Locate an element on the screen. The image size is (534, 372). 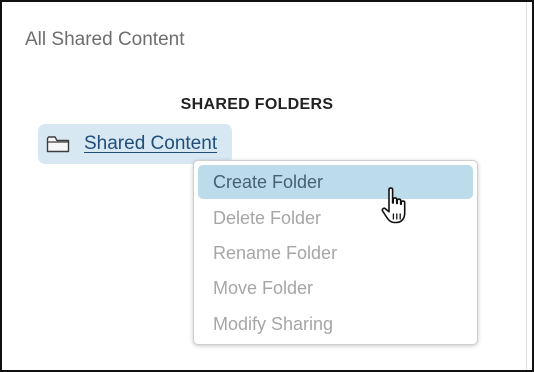
panel-divider is located at coordinates (526, 186).